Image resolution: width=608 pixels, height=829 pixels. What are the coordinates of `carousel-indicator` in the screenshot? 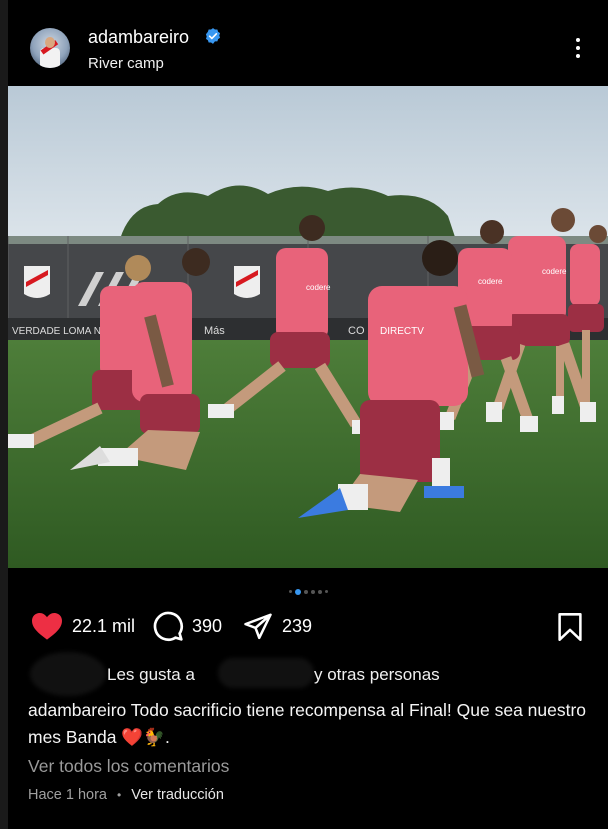 It's located at (308, 589).